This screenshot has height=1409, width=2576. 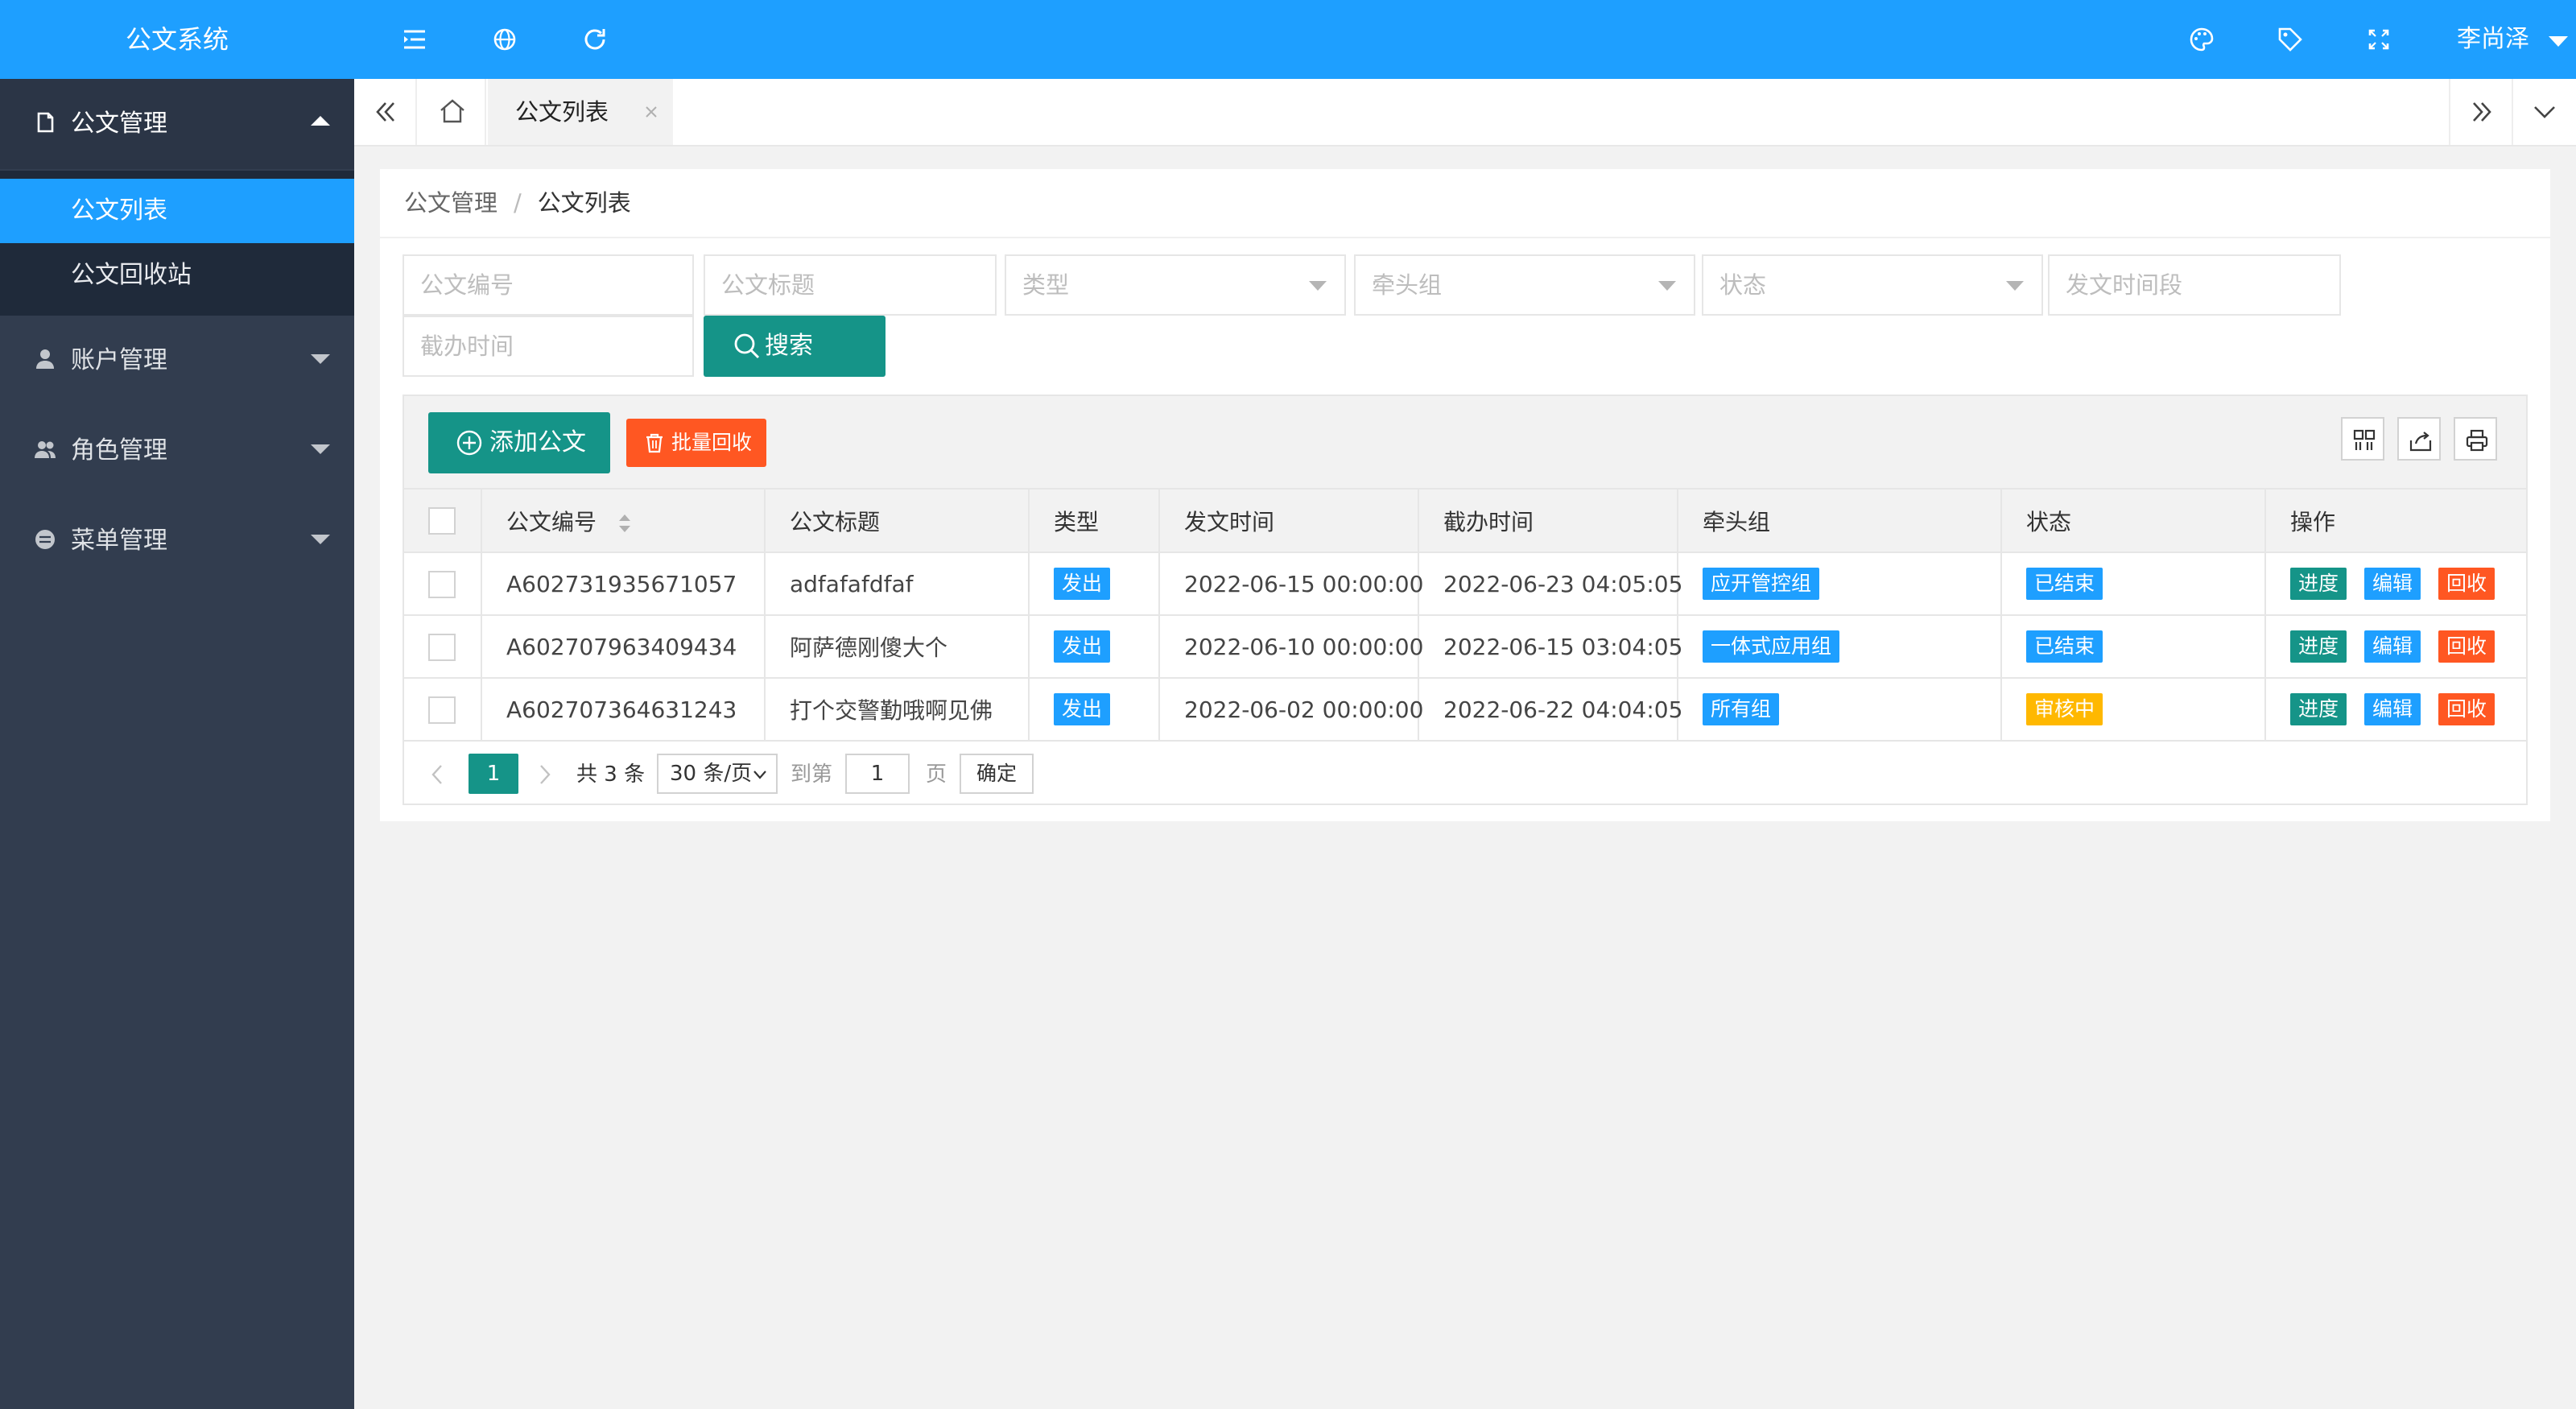 I want to click on status-select: 状态, so click(x=1872, y=285).